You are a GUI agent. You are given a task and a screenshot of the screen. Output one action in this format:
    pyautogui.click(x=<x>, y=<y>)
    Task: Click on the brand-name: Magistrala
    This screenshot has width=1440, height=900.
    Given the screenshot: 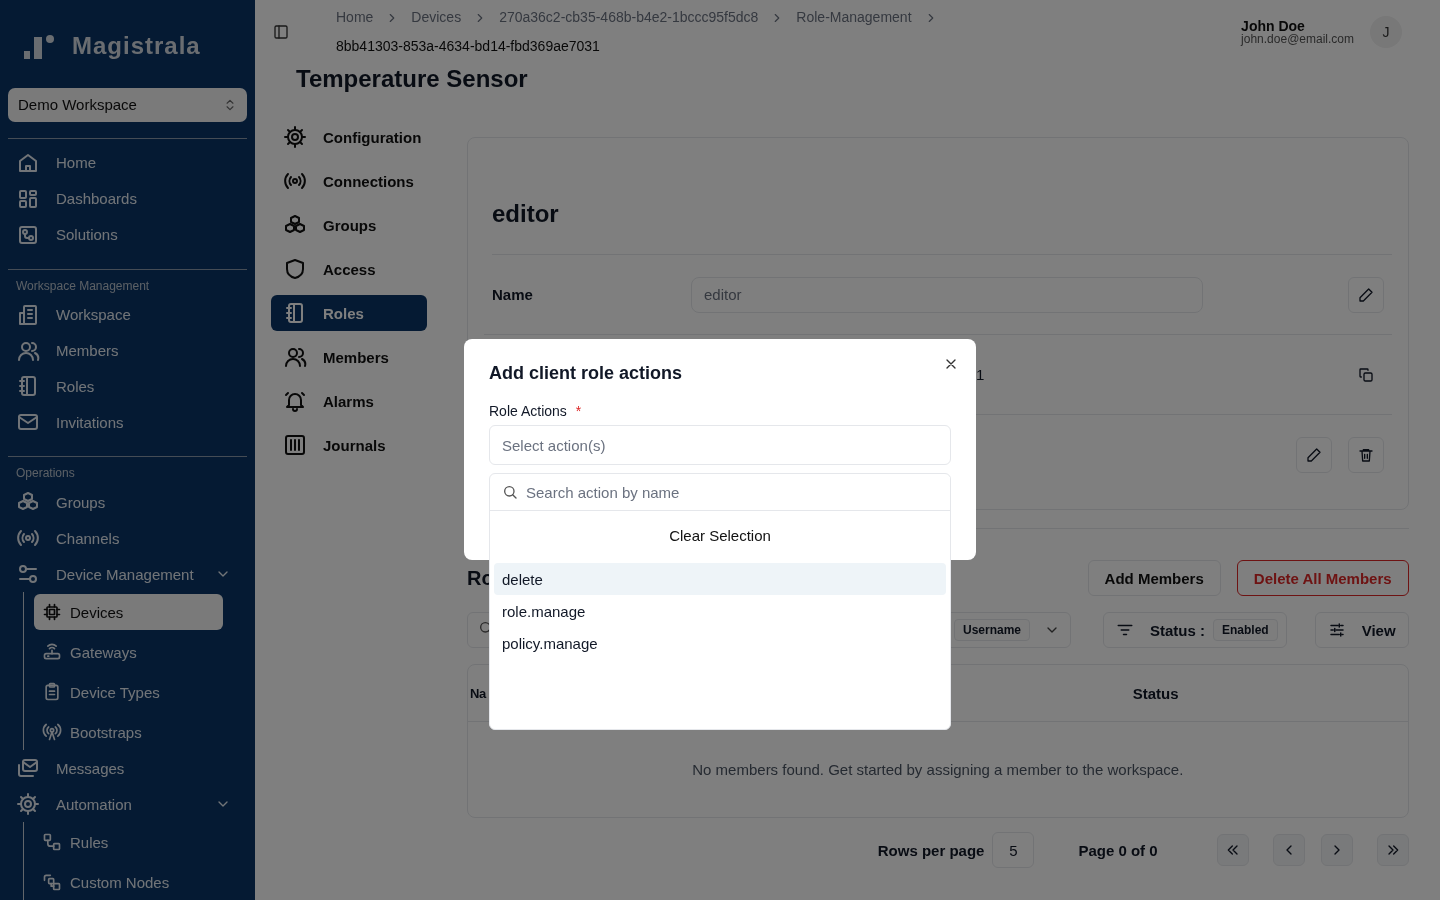 What is the action you would take?
    pyautogui.click(x=136, y=45)
    